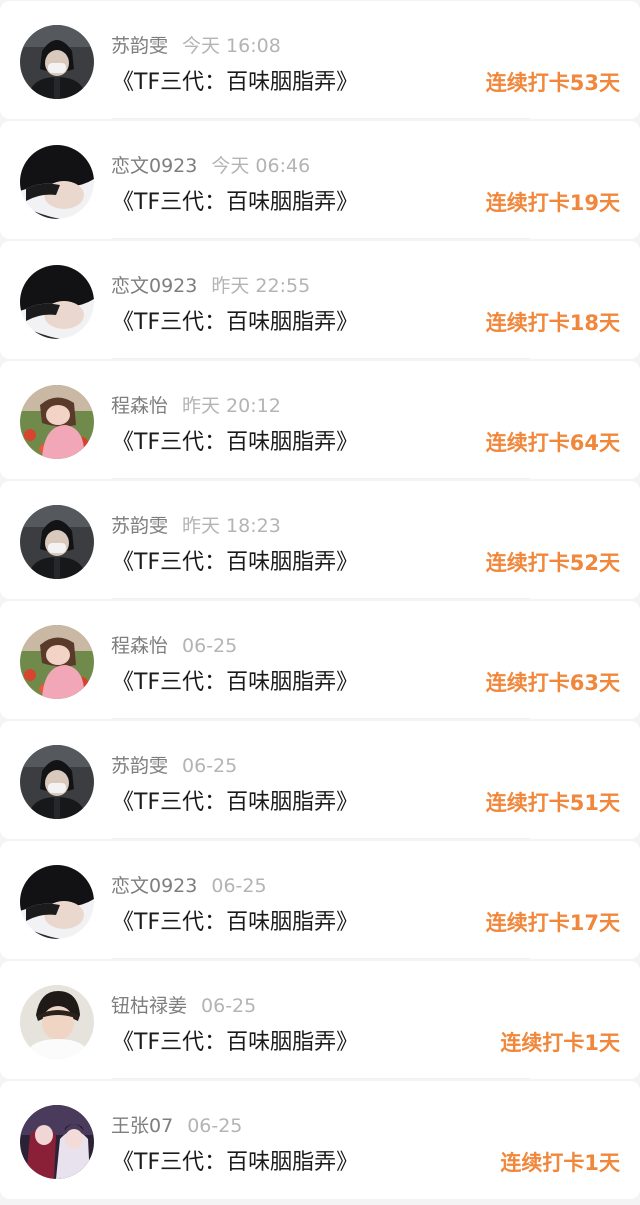  What do you see at coordinates (552, 923) in the screenshot?
I see `streak-badge: 连续打卡17天` at bounding box center [552, 923].